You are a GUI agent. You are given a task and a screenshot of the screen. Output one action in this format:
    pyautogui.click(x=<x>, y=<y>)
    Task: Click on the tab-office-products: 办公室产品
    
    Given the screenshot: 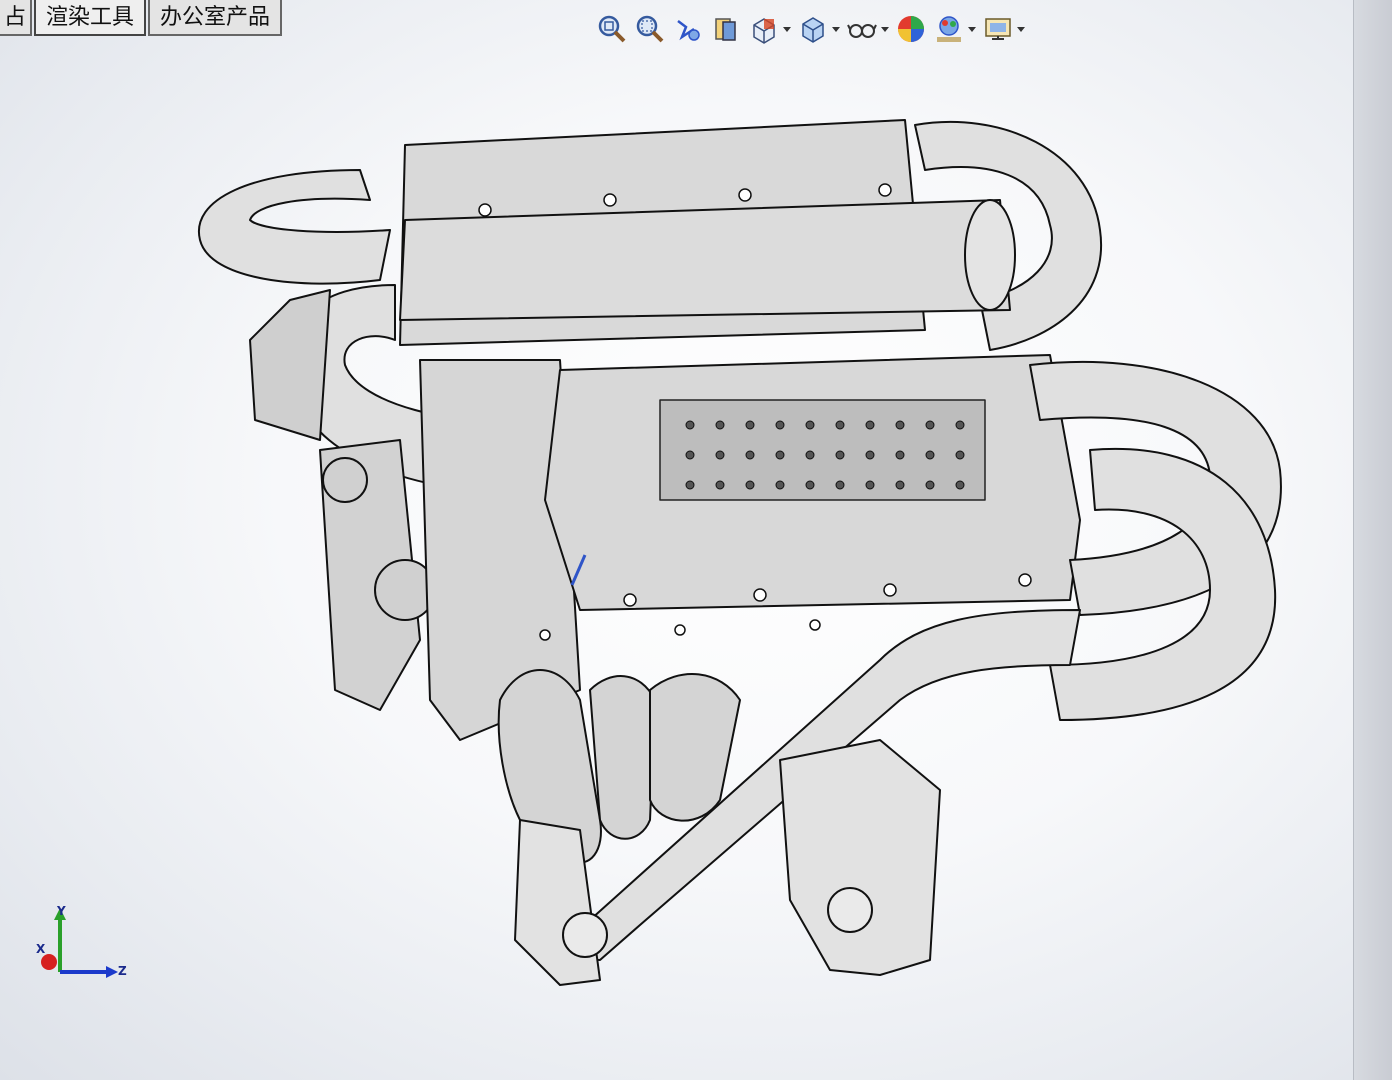 What is the action you would take?
    pyautogui.click(x=215, y=18)
    